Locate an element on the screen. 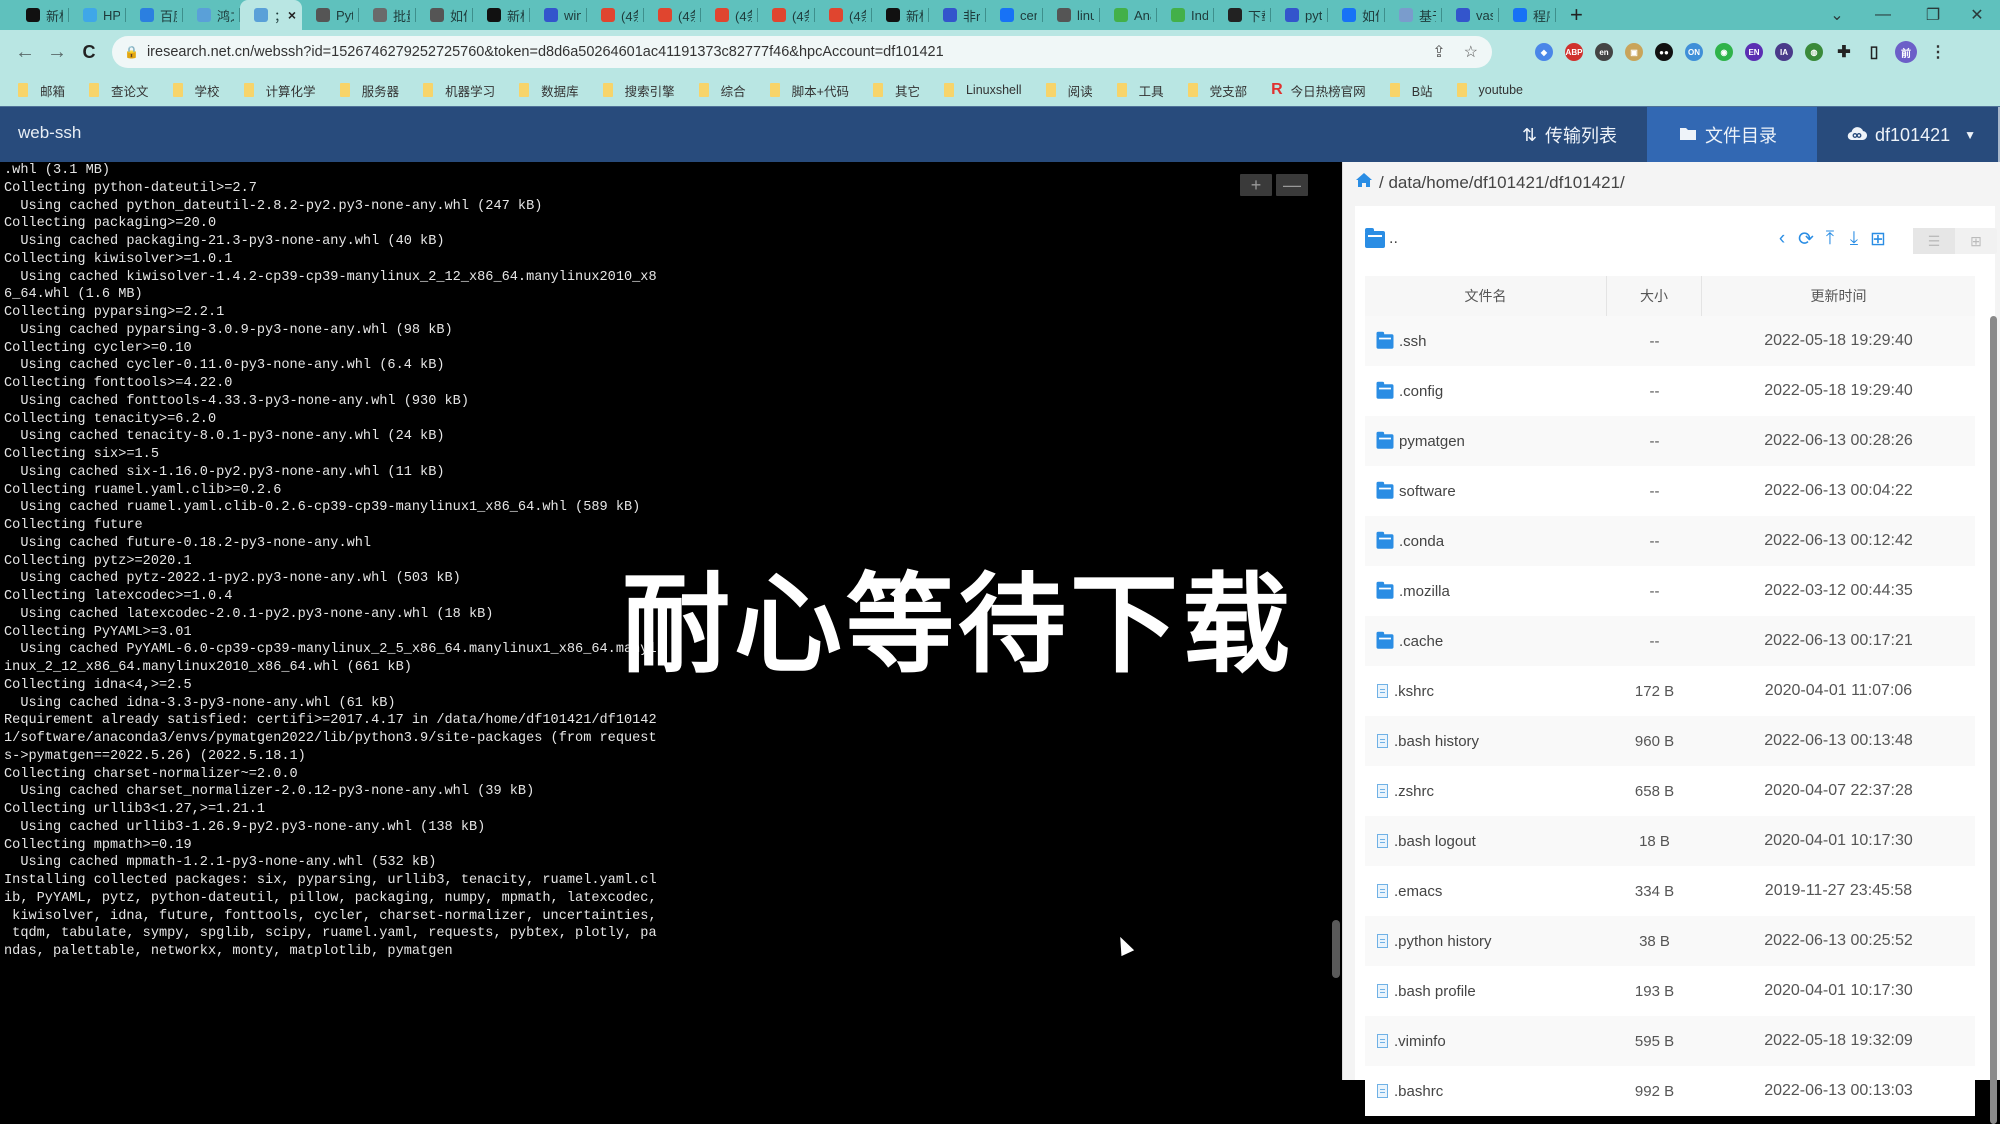 This screenshot has width=2000, height=1124. parent-directory-link: .. is located at coordinates (1381, 238).